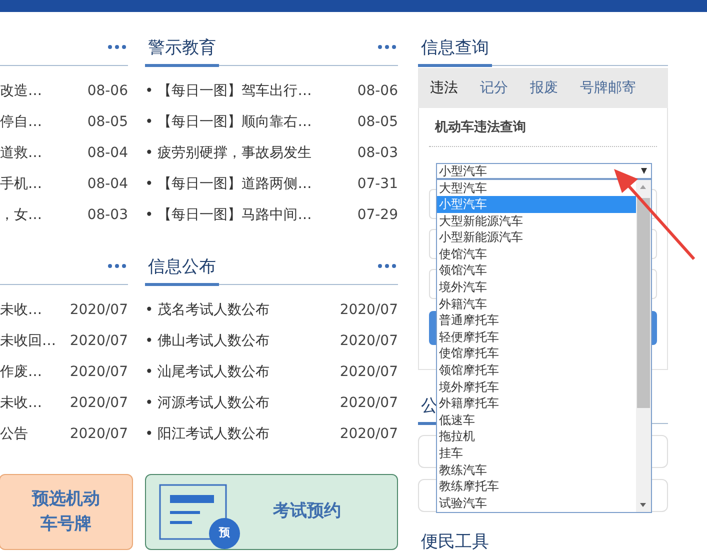  What do you see at coordinates (377, 215) in the screenshot?
I see `news-date: 07-29` at bounding box center [377, 215].